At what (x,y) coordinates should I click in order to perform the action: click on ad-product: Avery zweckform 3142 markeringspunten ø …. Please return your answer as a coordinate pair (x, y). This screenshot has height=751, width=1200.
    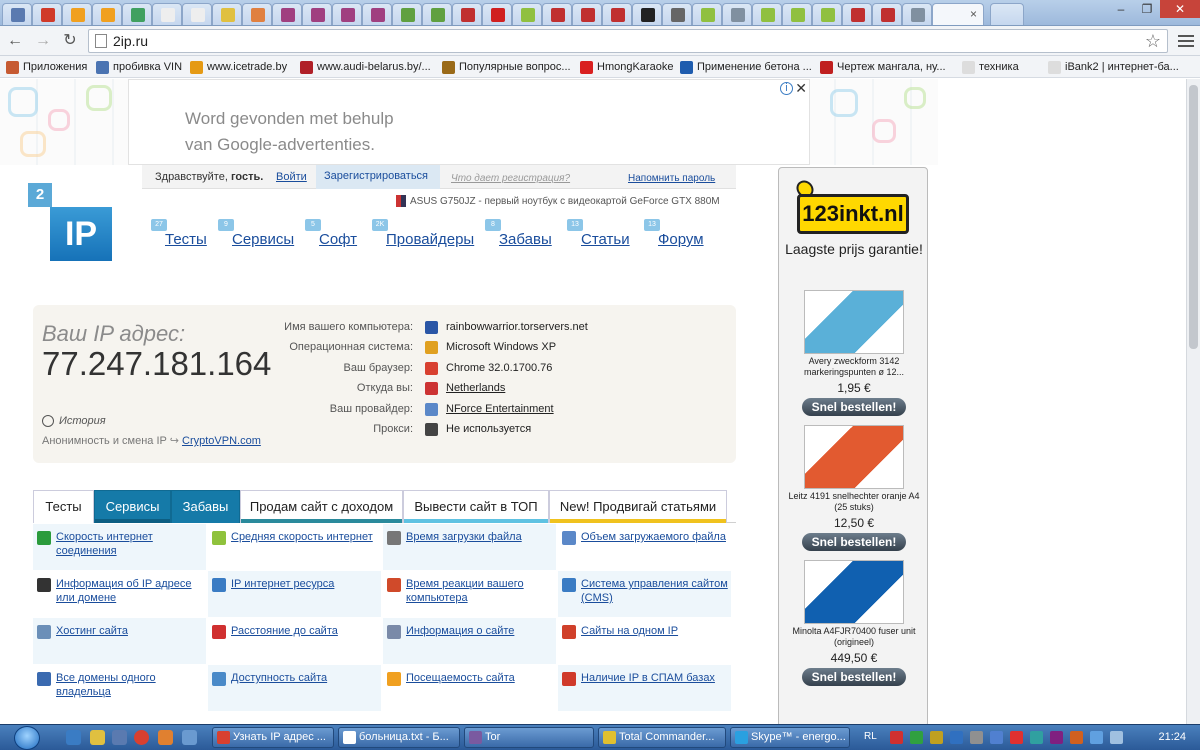
    Looking at the image, I should click on (854, 353).